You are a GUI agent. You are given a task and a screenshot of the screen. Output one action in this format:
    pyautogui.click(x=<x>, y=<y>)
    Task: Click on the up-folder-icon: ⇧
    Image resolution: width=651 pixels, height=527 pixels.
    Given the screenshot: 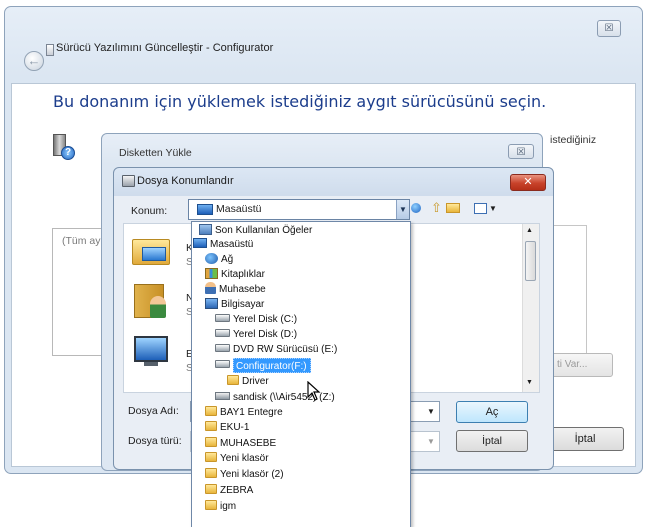 What is the action you would take?
    pyautogui.click(x=436, y=208)
    